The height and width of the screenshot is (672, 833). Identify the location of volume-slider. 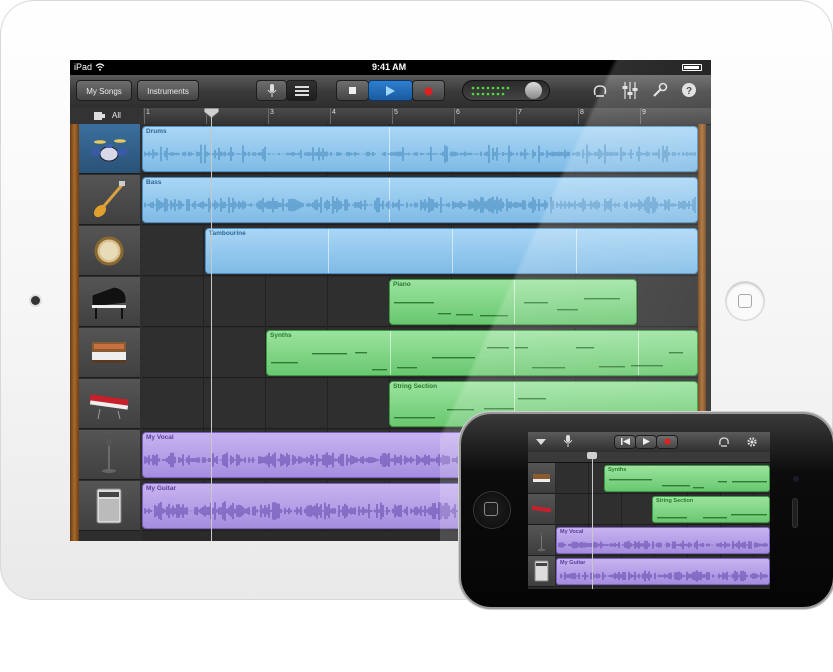
(506, 90).